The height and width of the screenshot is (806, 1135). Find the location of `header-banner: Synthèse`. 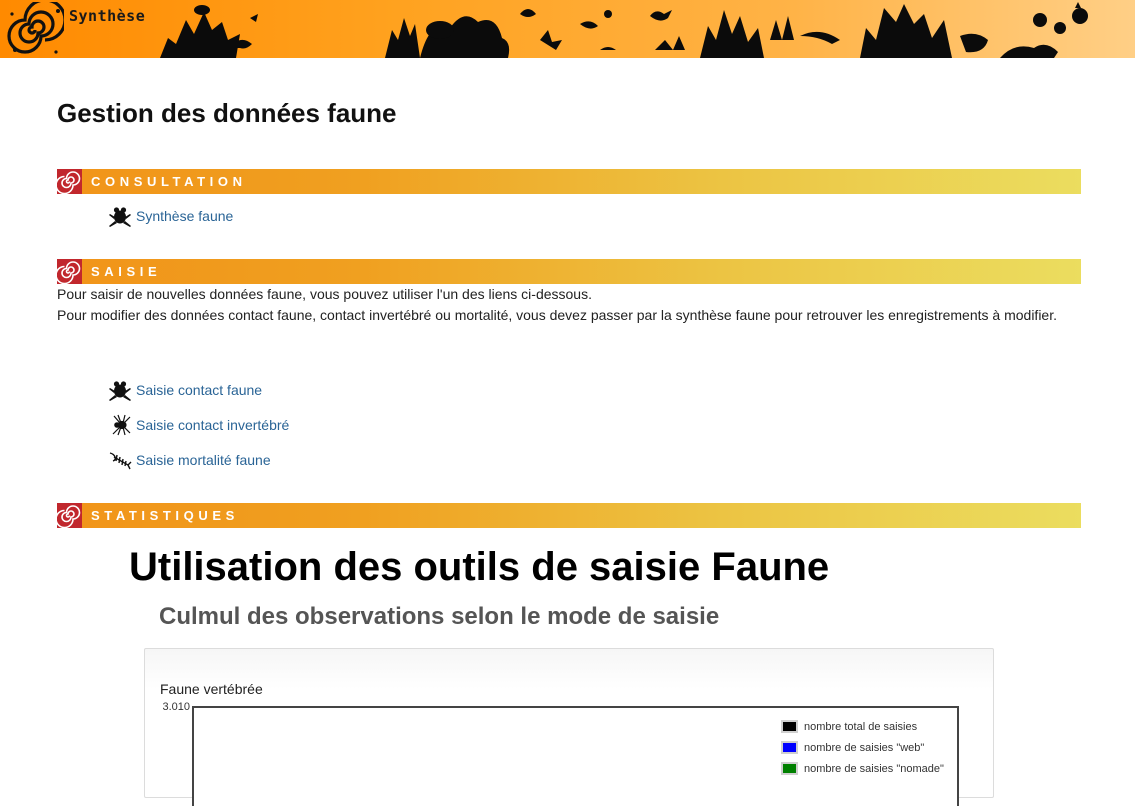

header-banner: Synthèse is located at coordinates (567, 29).